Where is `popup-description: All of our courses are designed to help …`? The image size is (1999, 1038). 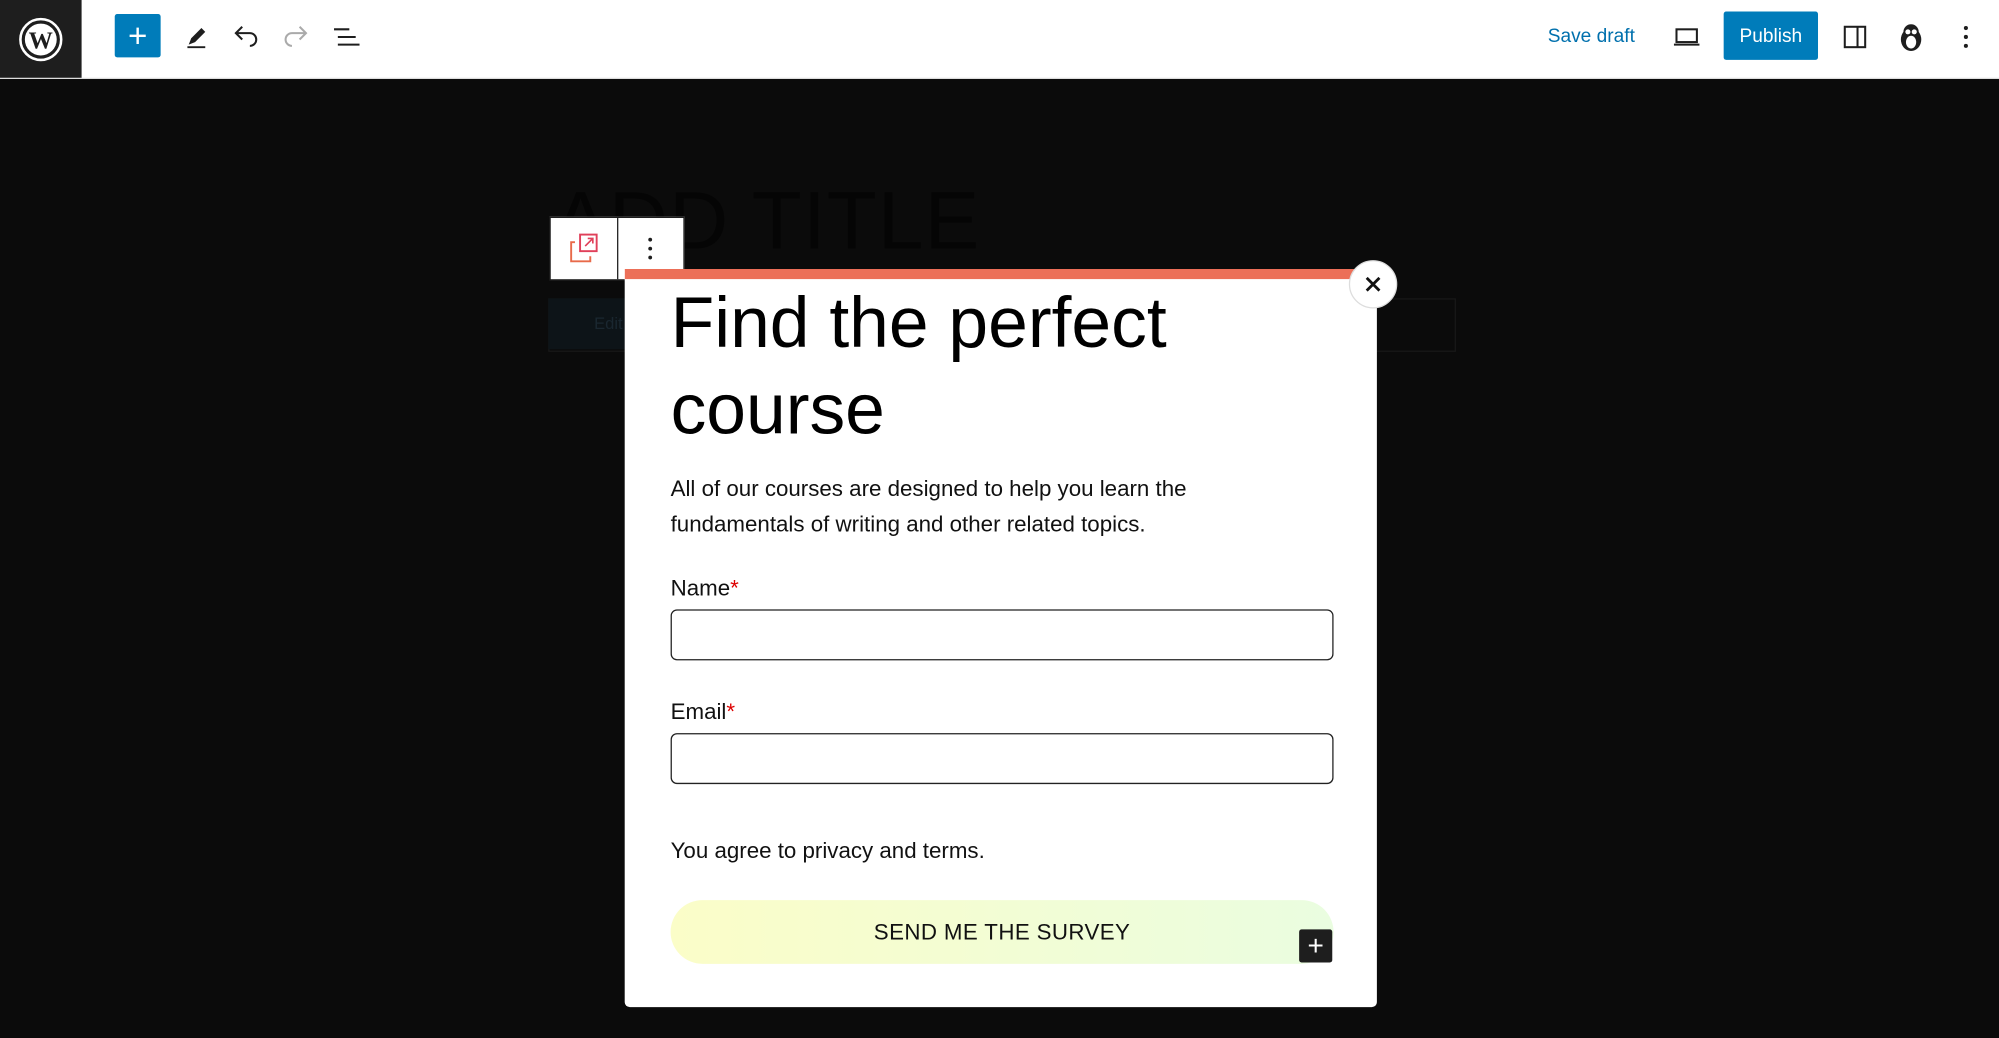
popup-description: All of our courses are designed to help … is located at coordinates (989, 505).